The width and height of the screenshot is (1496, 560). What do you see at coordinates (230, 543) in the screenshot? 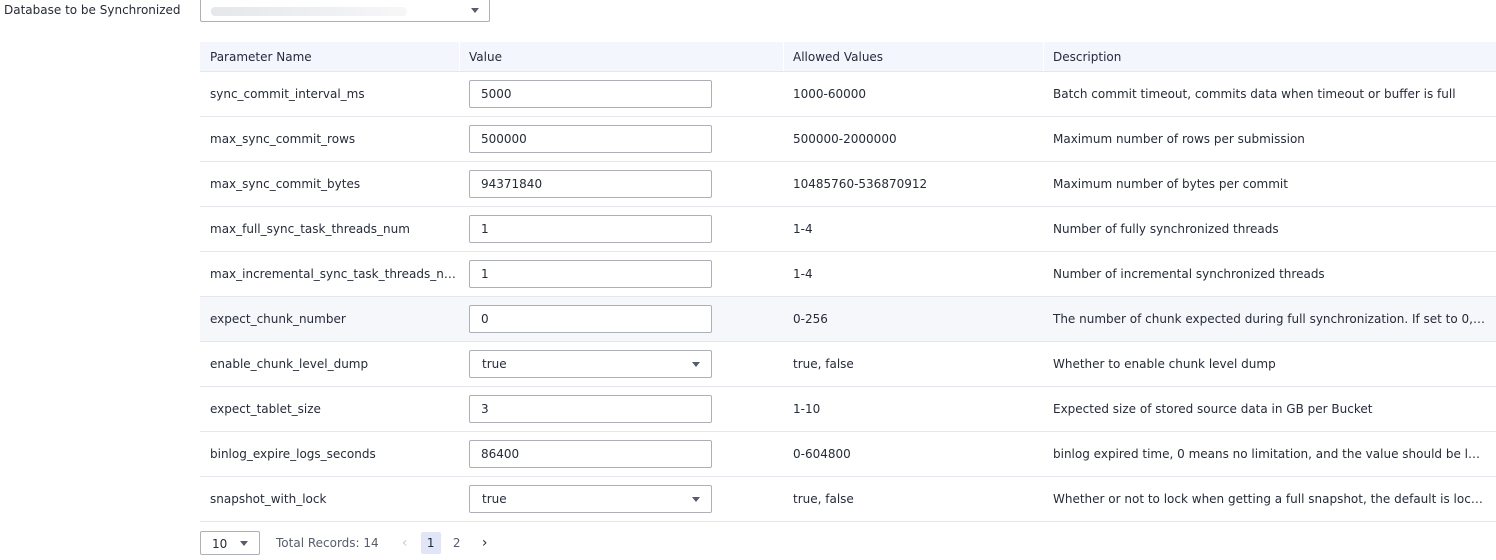
I see `page-size-select: 10` at bounding box center [230, 543].